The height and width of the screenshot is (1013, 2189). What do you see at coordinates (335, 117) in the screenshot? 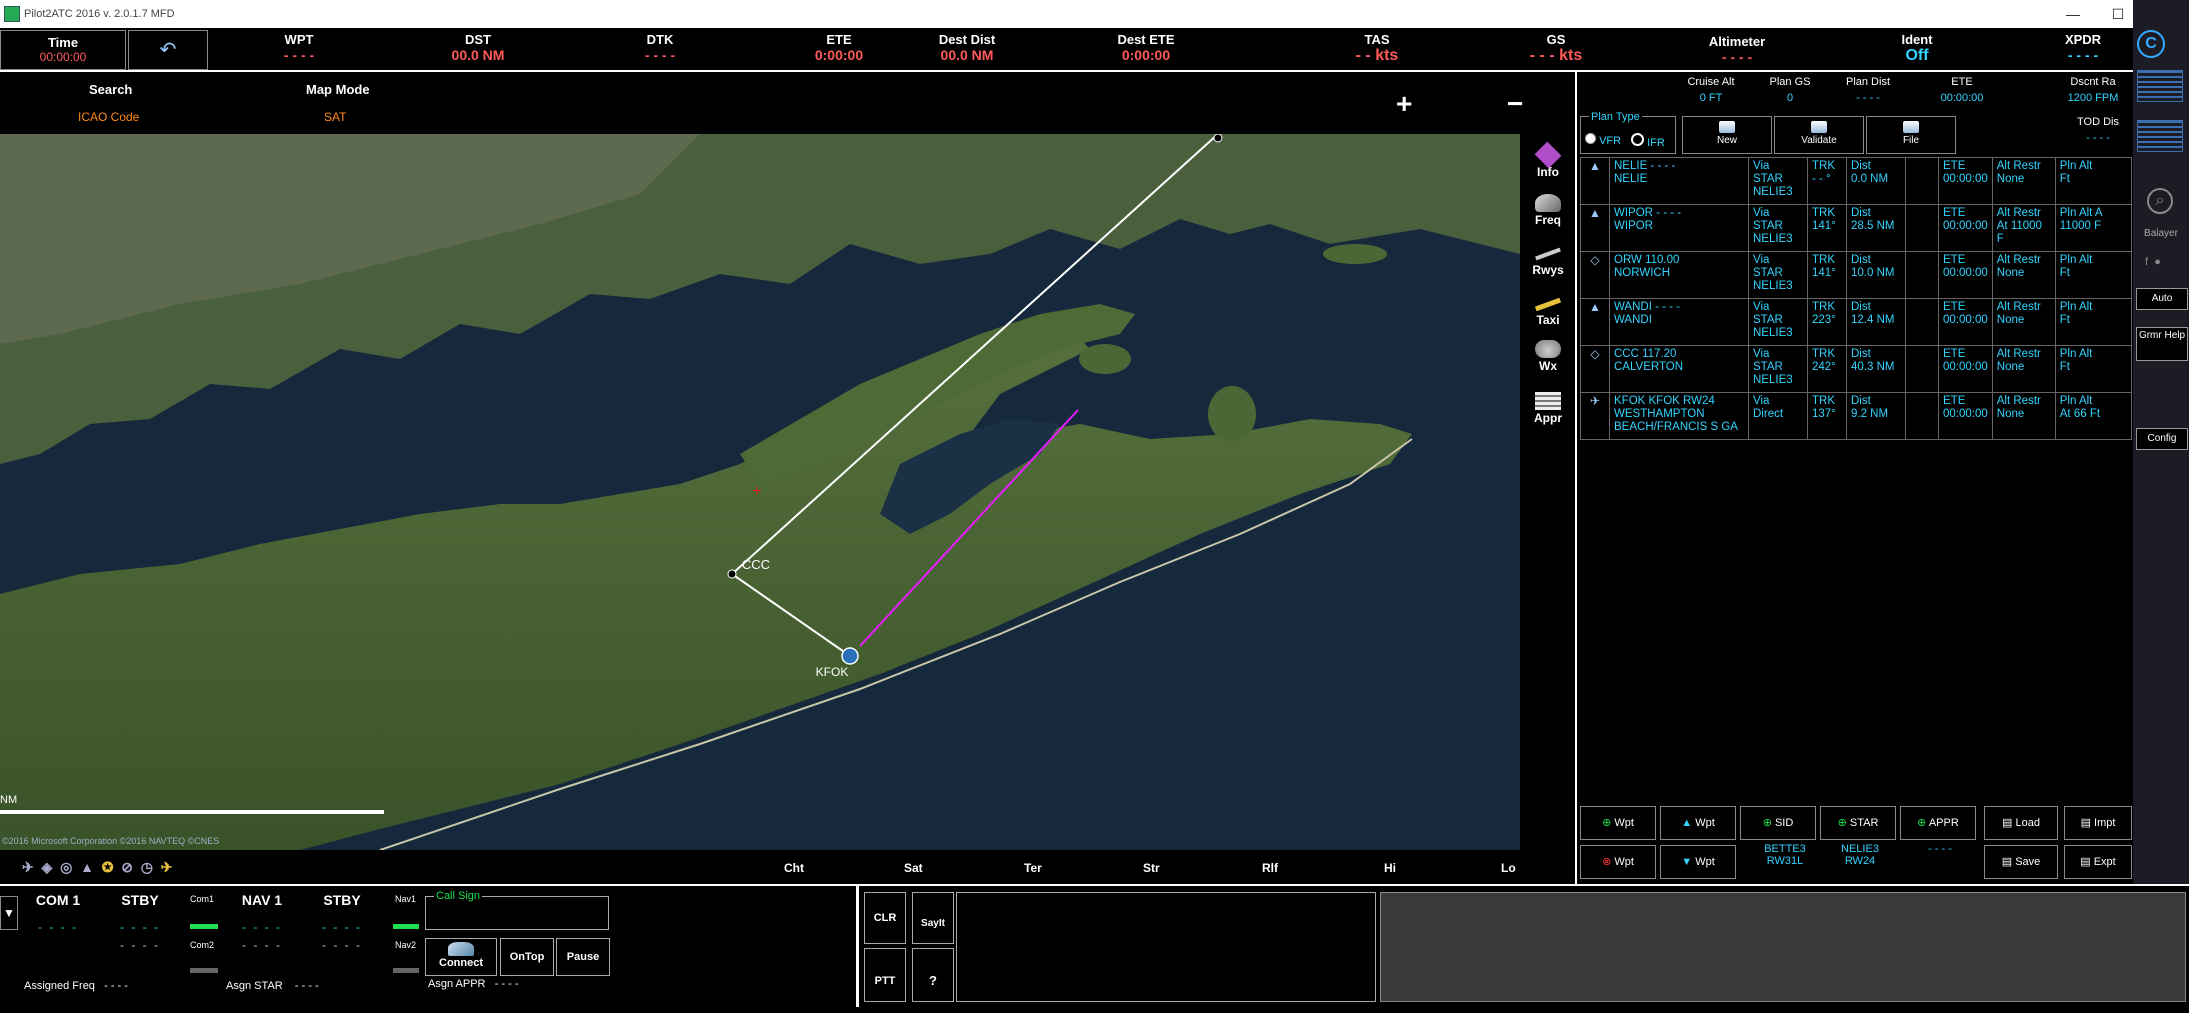
I see `map-mode-select: SAT` at bounding box center [335, 117].